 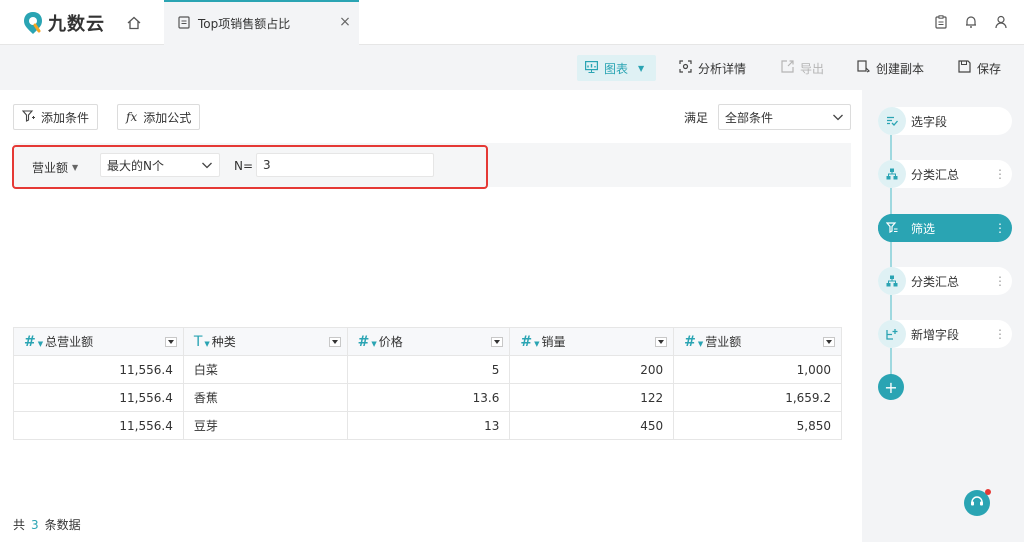 I want to click on function-icon: fx, so click(x=132, y=117).